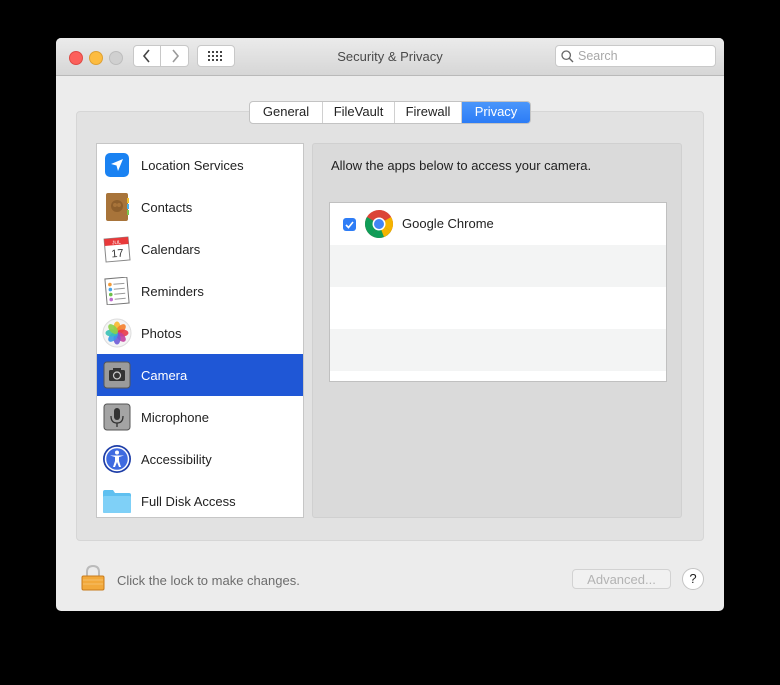  What do you see at coordinates (208, 580) in the screenshot?
I see `lock-status-text: Click the lock to make changes.` at bounding box center [208, 580].